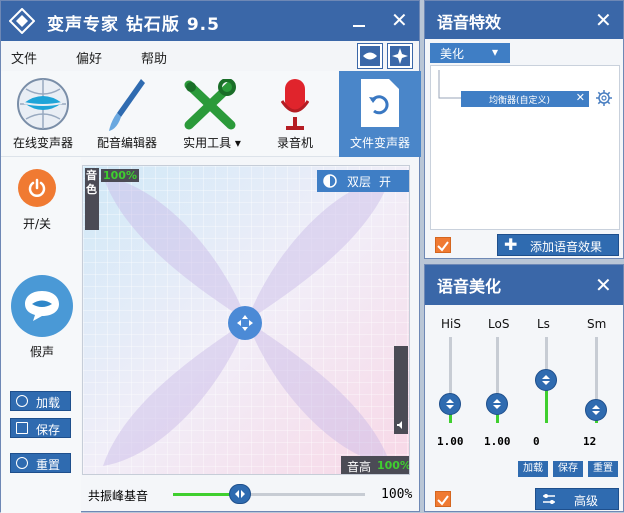 The image size is (624, 513). Describe the element at coordinates (212, 143) in the screenshot. I see `tool-label: 实用工具 ▾` at that location.